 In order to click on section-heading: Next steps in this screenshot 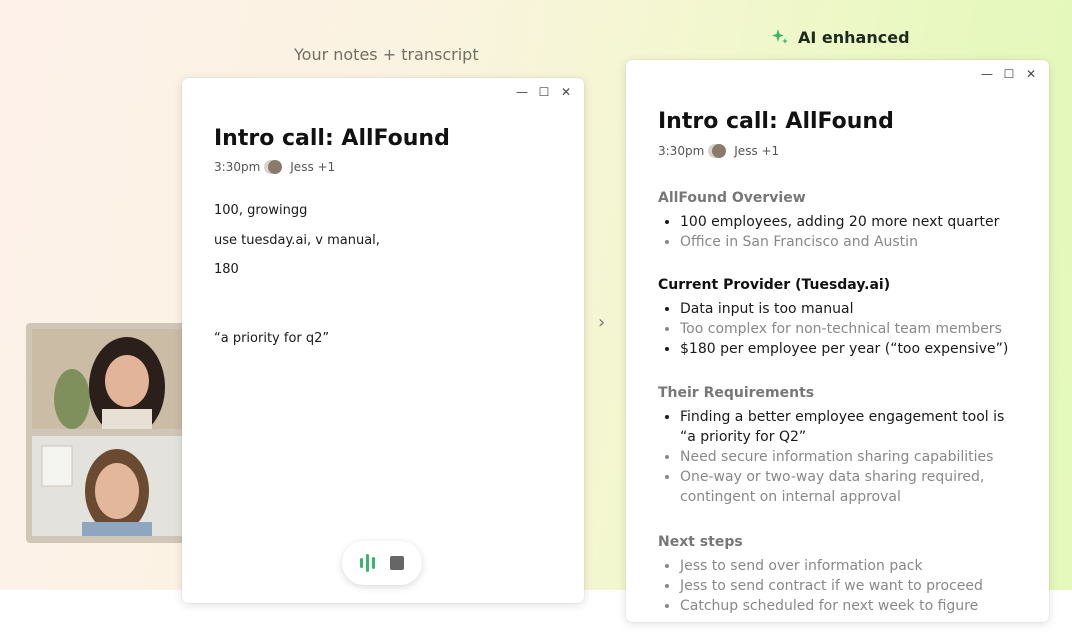, I will do `click(700, 542)`.